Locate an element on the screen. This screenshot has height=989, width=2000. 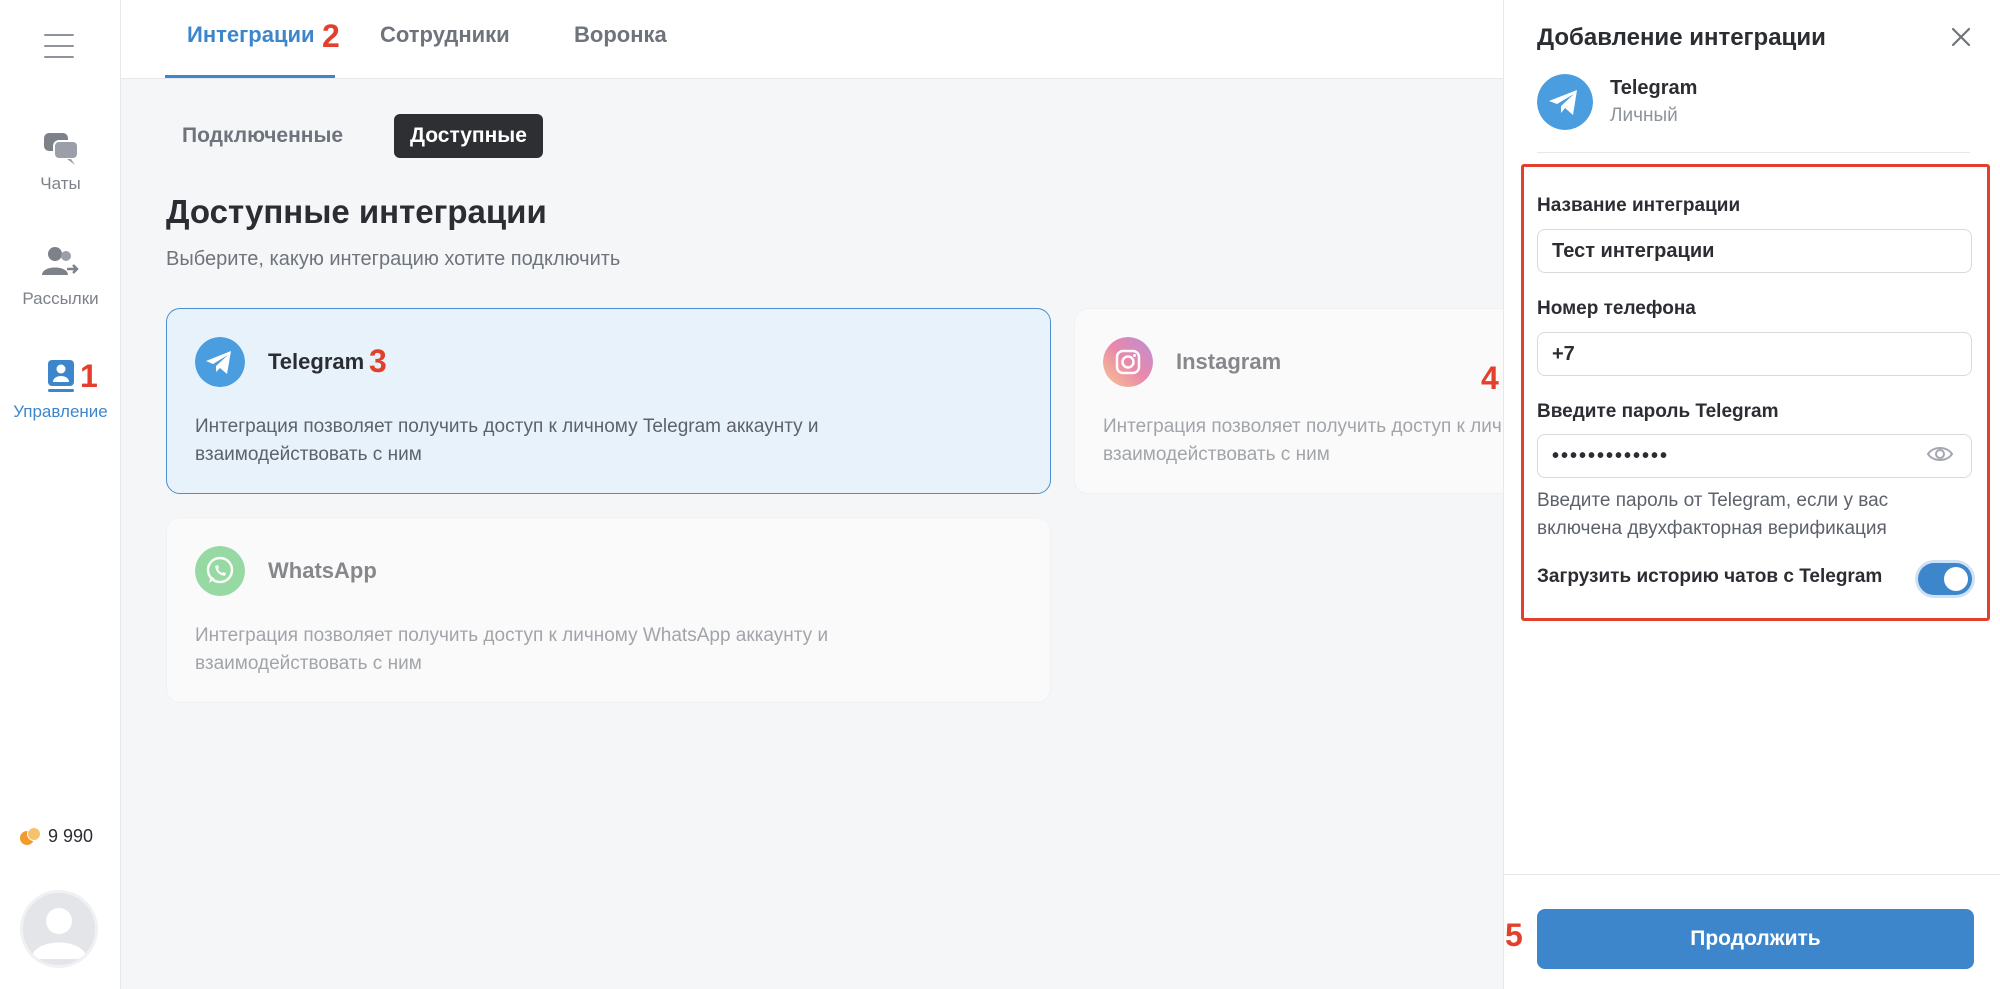
card-title: Telegram is located at coordinates (316, 361).